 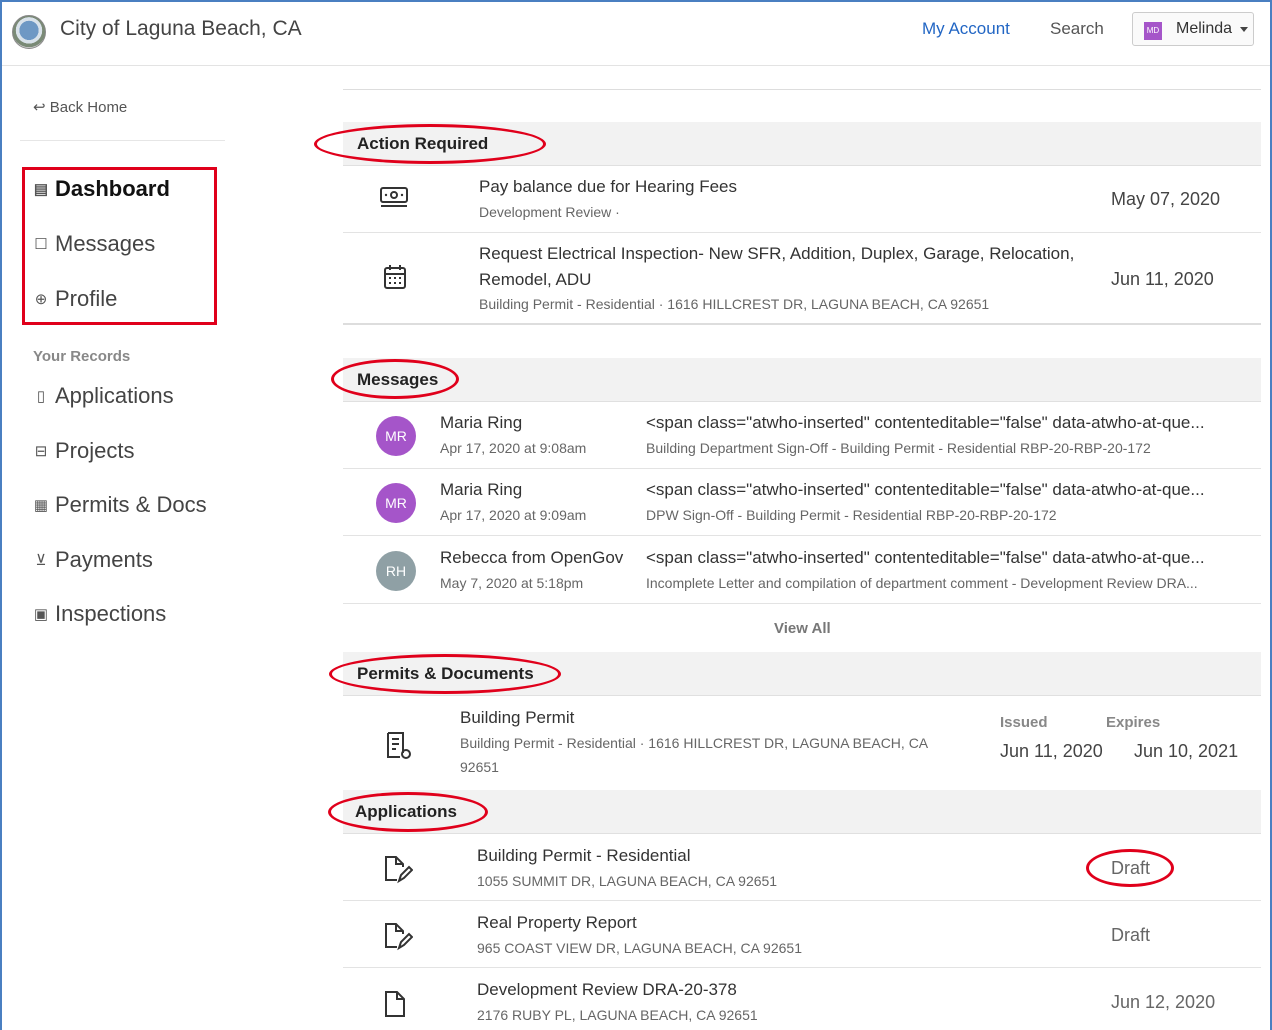 What do you see at coordinates (1163, 1002) in the screenshot?
I see `status-date: Jun 12, 2020` at bounding box center [1163, 1002].